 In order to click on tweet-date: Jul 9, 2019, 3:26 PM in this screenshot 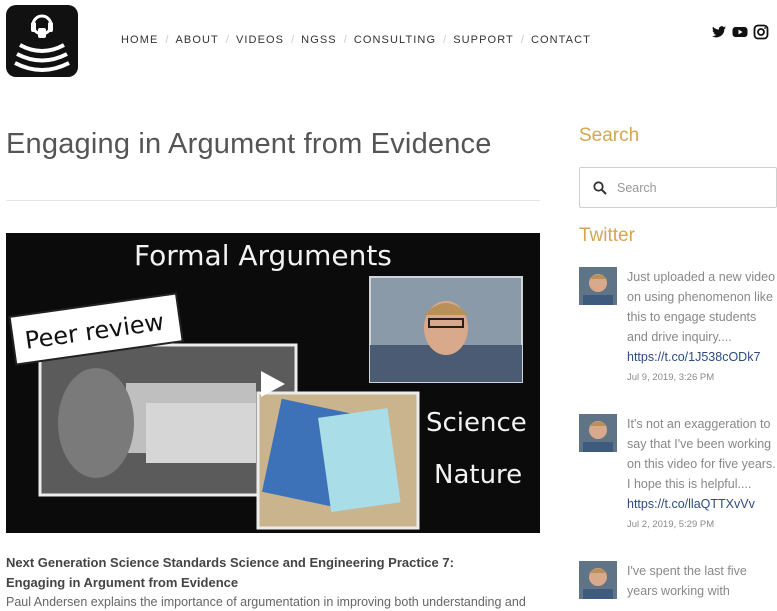, I will do `click(702, 378)`.